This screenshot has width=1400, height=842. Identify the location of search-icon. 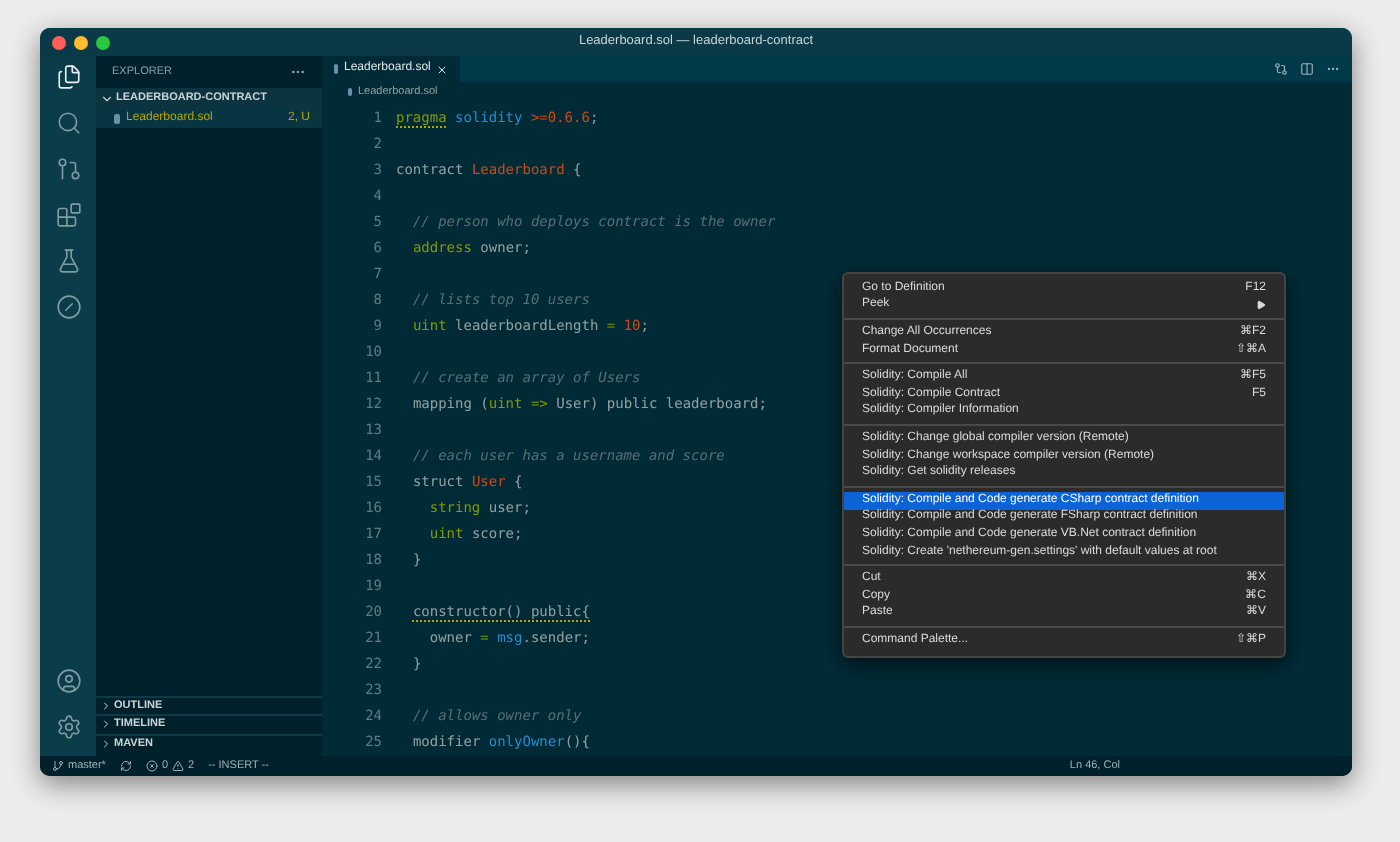
(68, 123).